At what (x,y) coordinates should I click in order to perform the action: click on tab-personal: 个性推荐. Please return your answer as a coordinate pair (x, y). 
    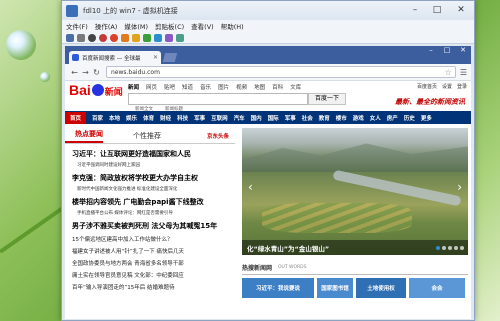
    Looking at the image, I should click on (142, 136).